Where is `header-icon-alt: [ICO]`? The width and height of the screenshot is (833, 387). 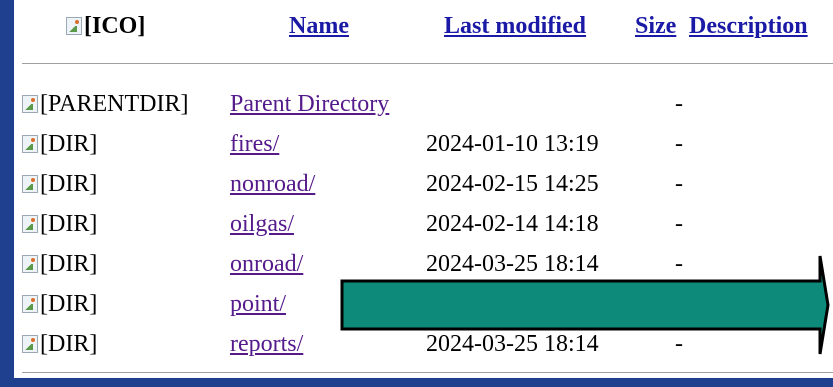 header-icon-alt: [ICO] is located at coordinates (115, 26).